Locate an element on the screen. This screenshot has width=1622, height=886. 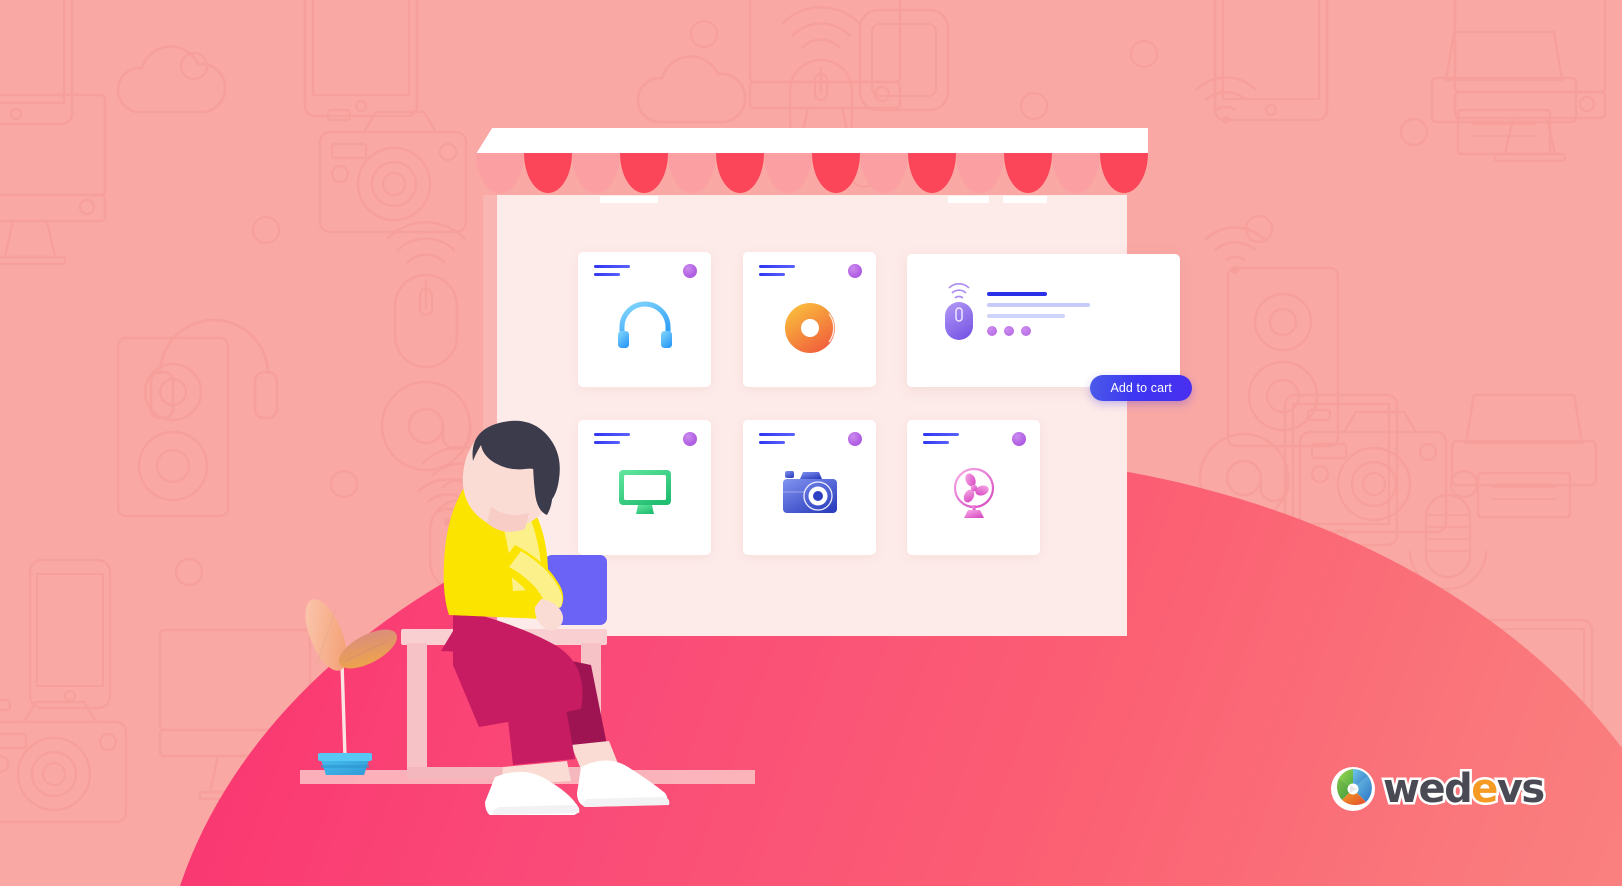
awning-scallops is located at coordinates (812, 173).